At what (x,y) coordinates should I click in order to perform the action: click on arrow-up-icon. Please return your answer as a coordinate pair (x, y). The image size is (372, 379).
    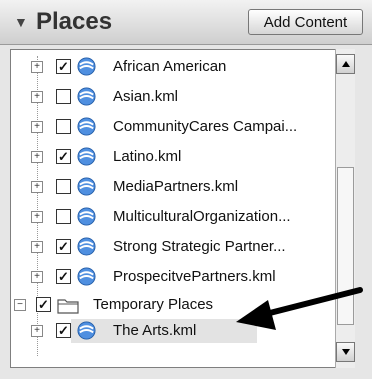
    Looking at the image, I should click on (346, 64).